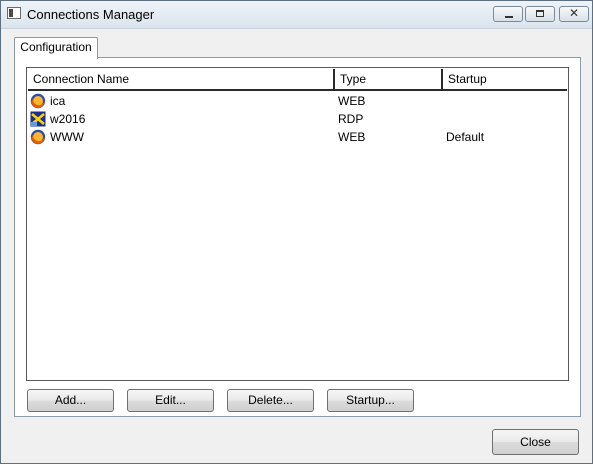 The image size is (593, 464). Describe the element at coordinates (351, 119) in the screenshot. I see `connection-type: RDP` at that location.